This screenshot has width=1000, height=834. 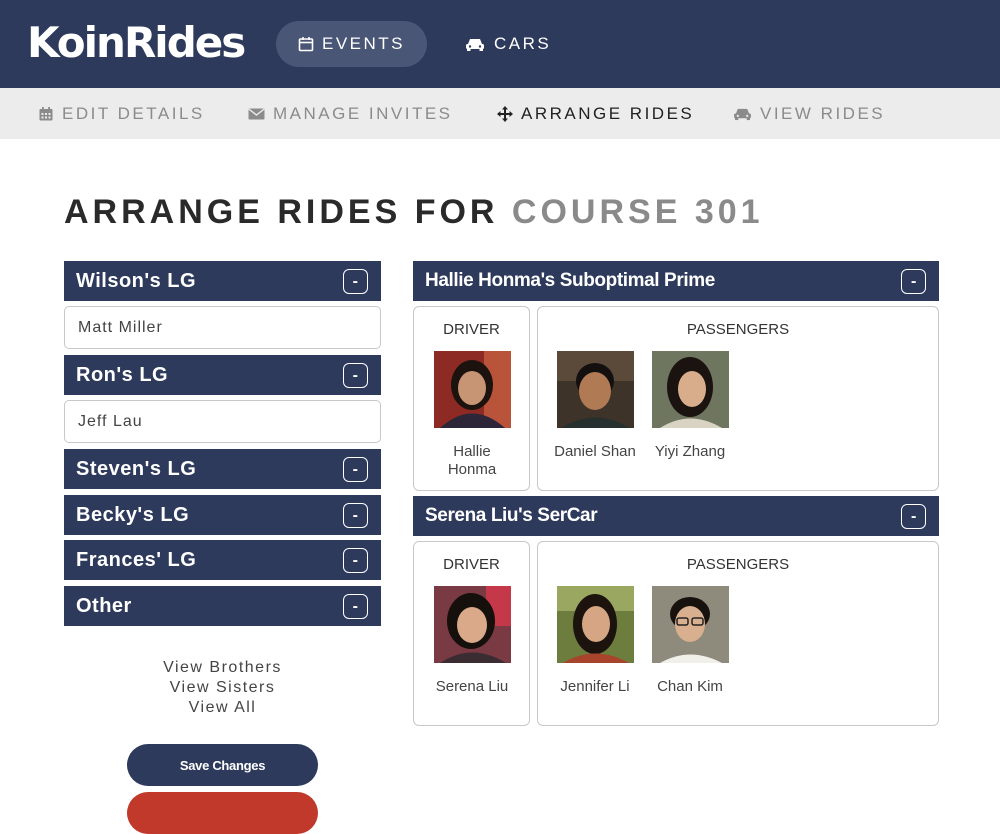 I want to click on nav-events-label: EVENTS, so click(x=363, y=43).